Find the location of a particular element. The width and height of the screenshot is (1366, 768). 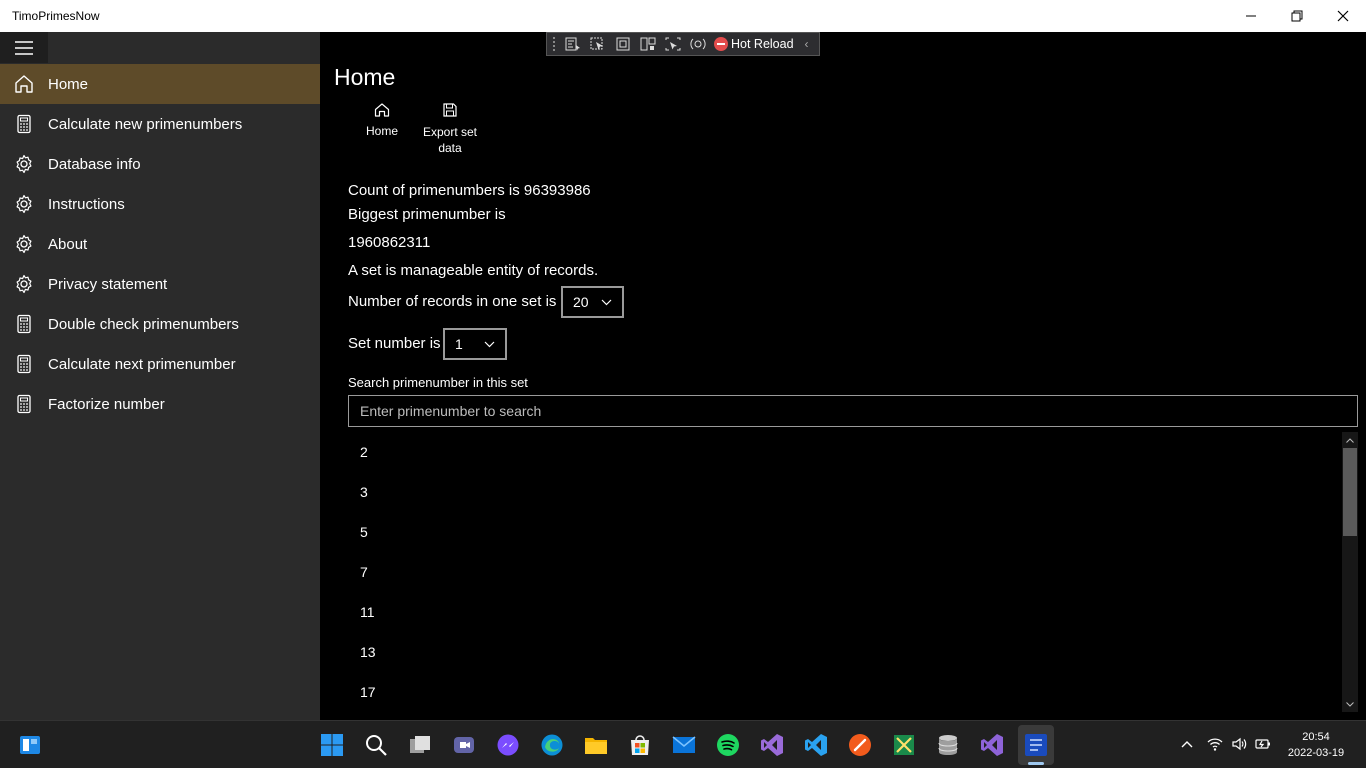

clock-date: 2022-03-19 is located at coordinates (1316, 753).